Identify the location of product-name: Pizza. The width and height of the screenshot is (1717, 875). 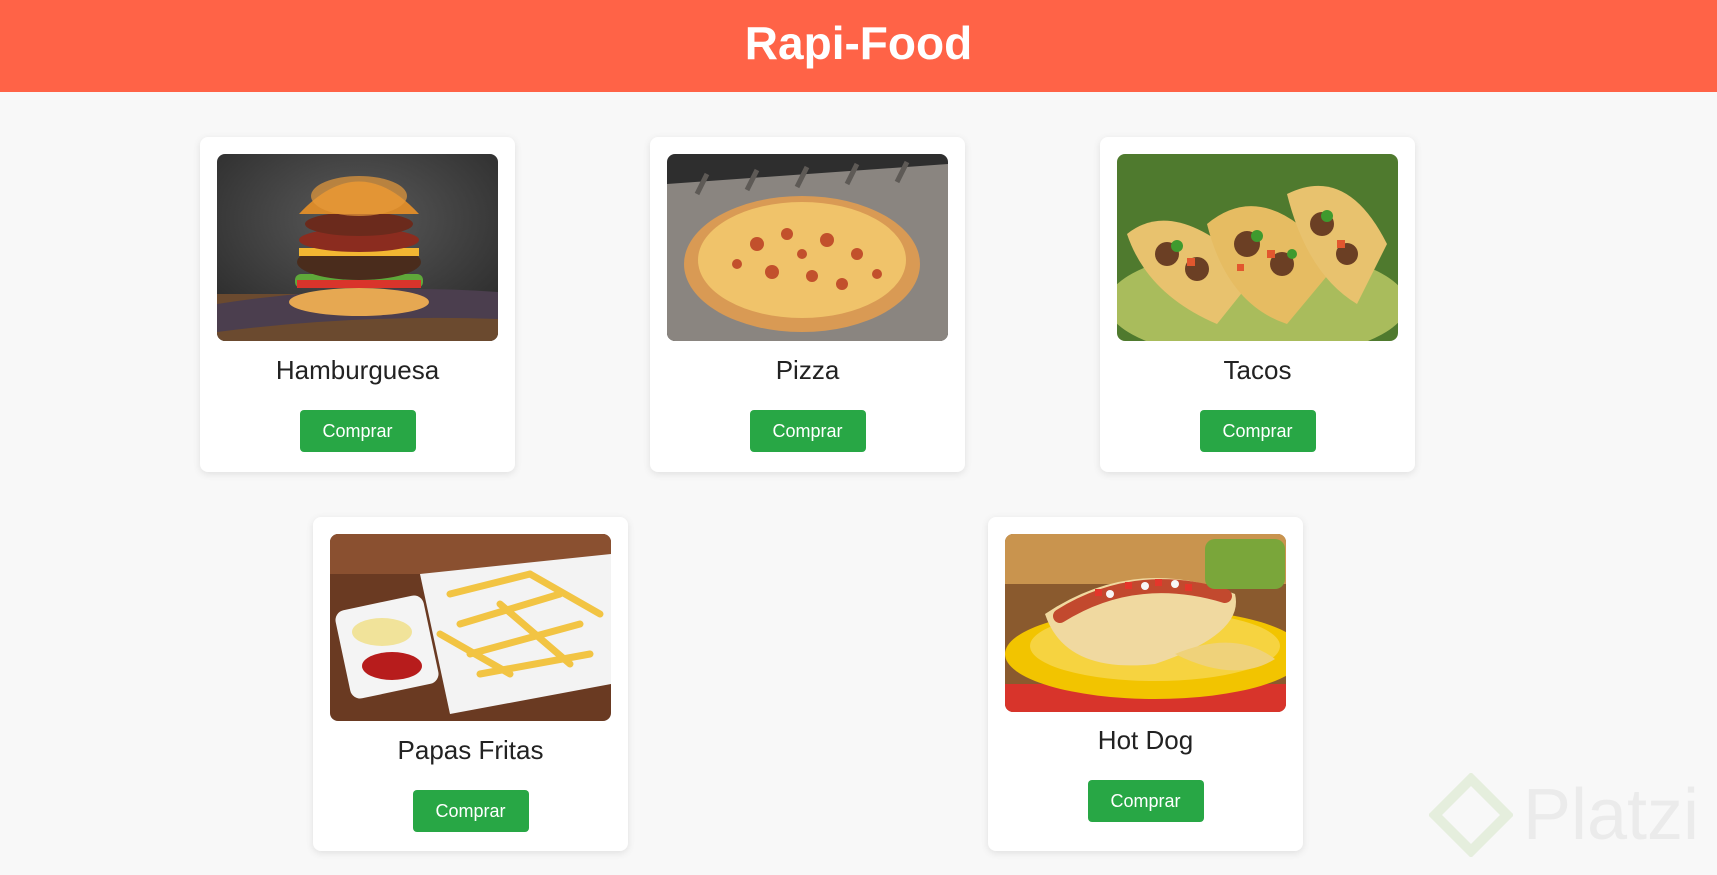
(807, 370).